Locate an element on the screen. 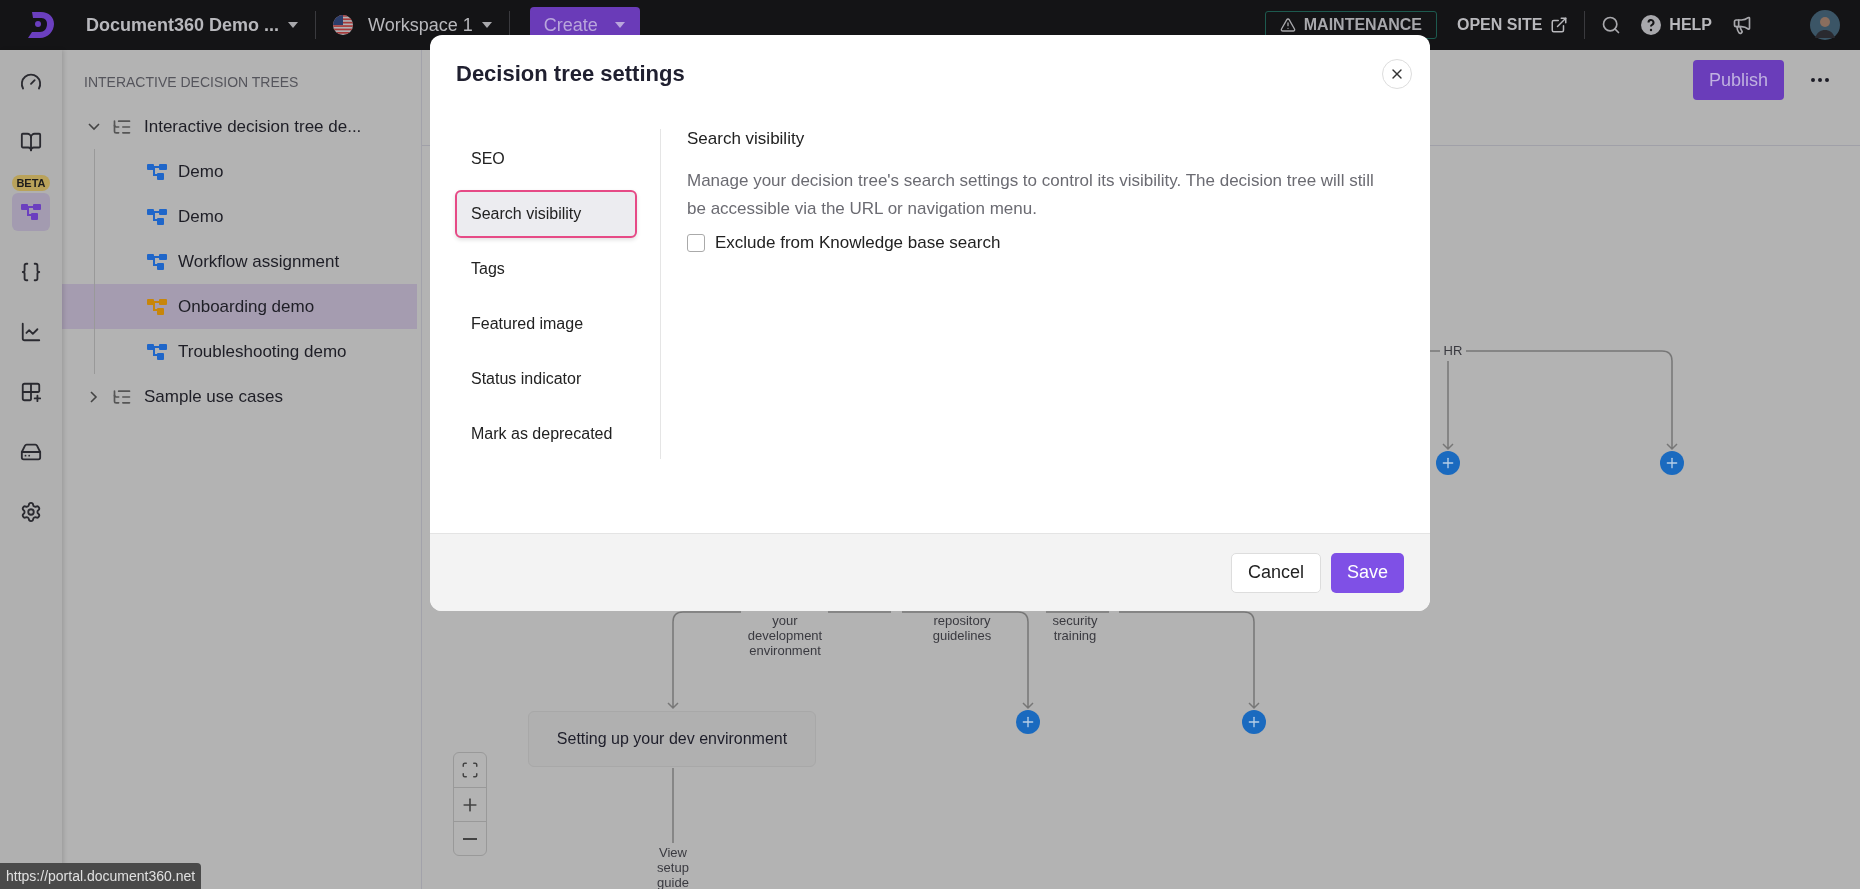 This screenshot has width=1860, height=889. settings-tab: Tags is located at coordinates (546, 269).